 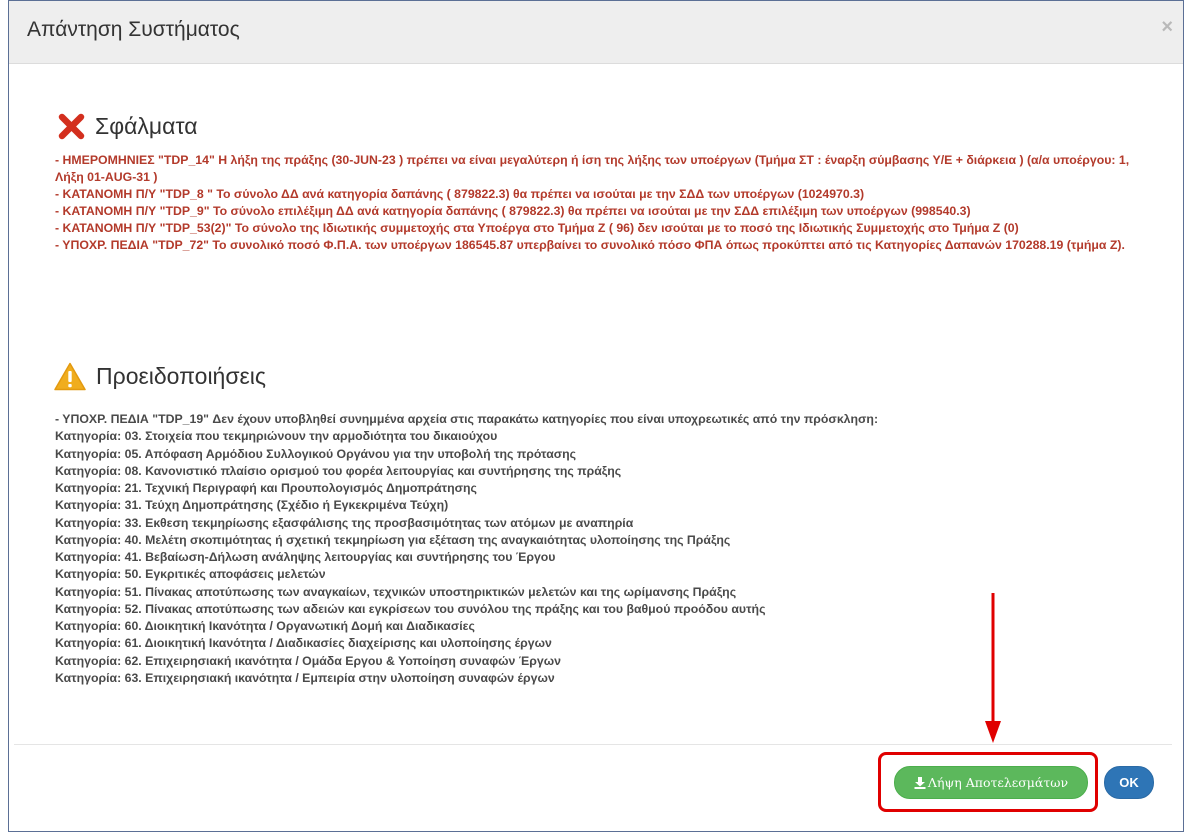 What do you see at coordinates (70, 376) in the screenshot?
I see `warning-triangle-icon` at bounding box center [70, 376].